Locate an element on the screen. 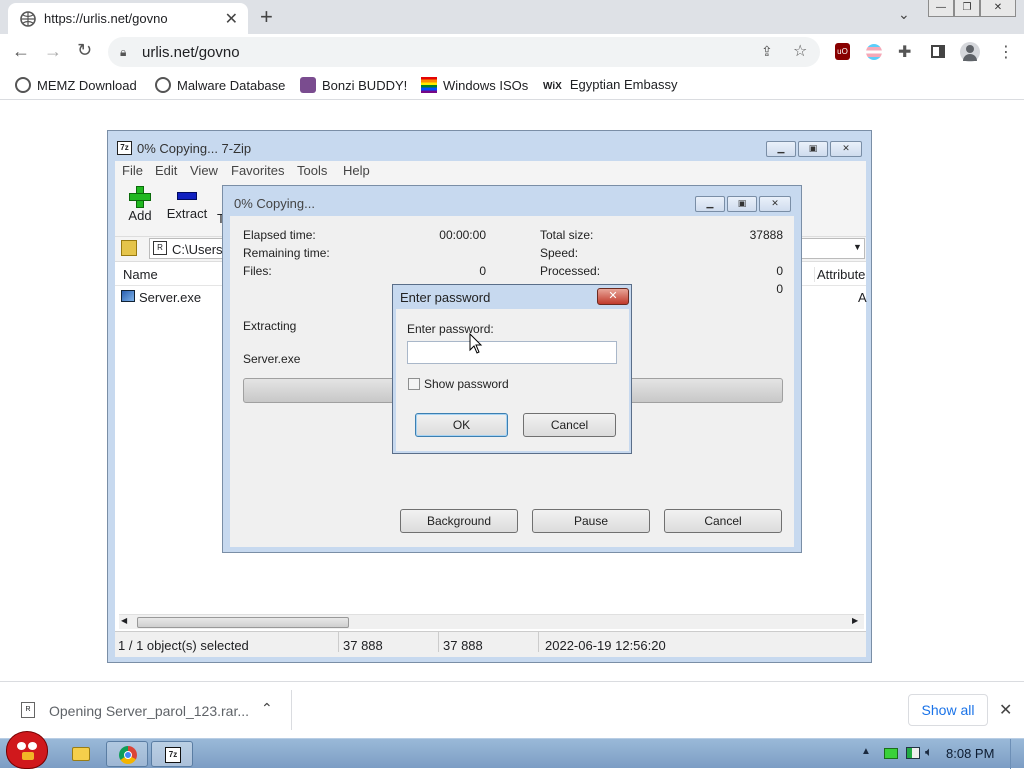  bookmark-windows-isos: Windows ISOs is located at coordinates (474, 85).